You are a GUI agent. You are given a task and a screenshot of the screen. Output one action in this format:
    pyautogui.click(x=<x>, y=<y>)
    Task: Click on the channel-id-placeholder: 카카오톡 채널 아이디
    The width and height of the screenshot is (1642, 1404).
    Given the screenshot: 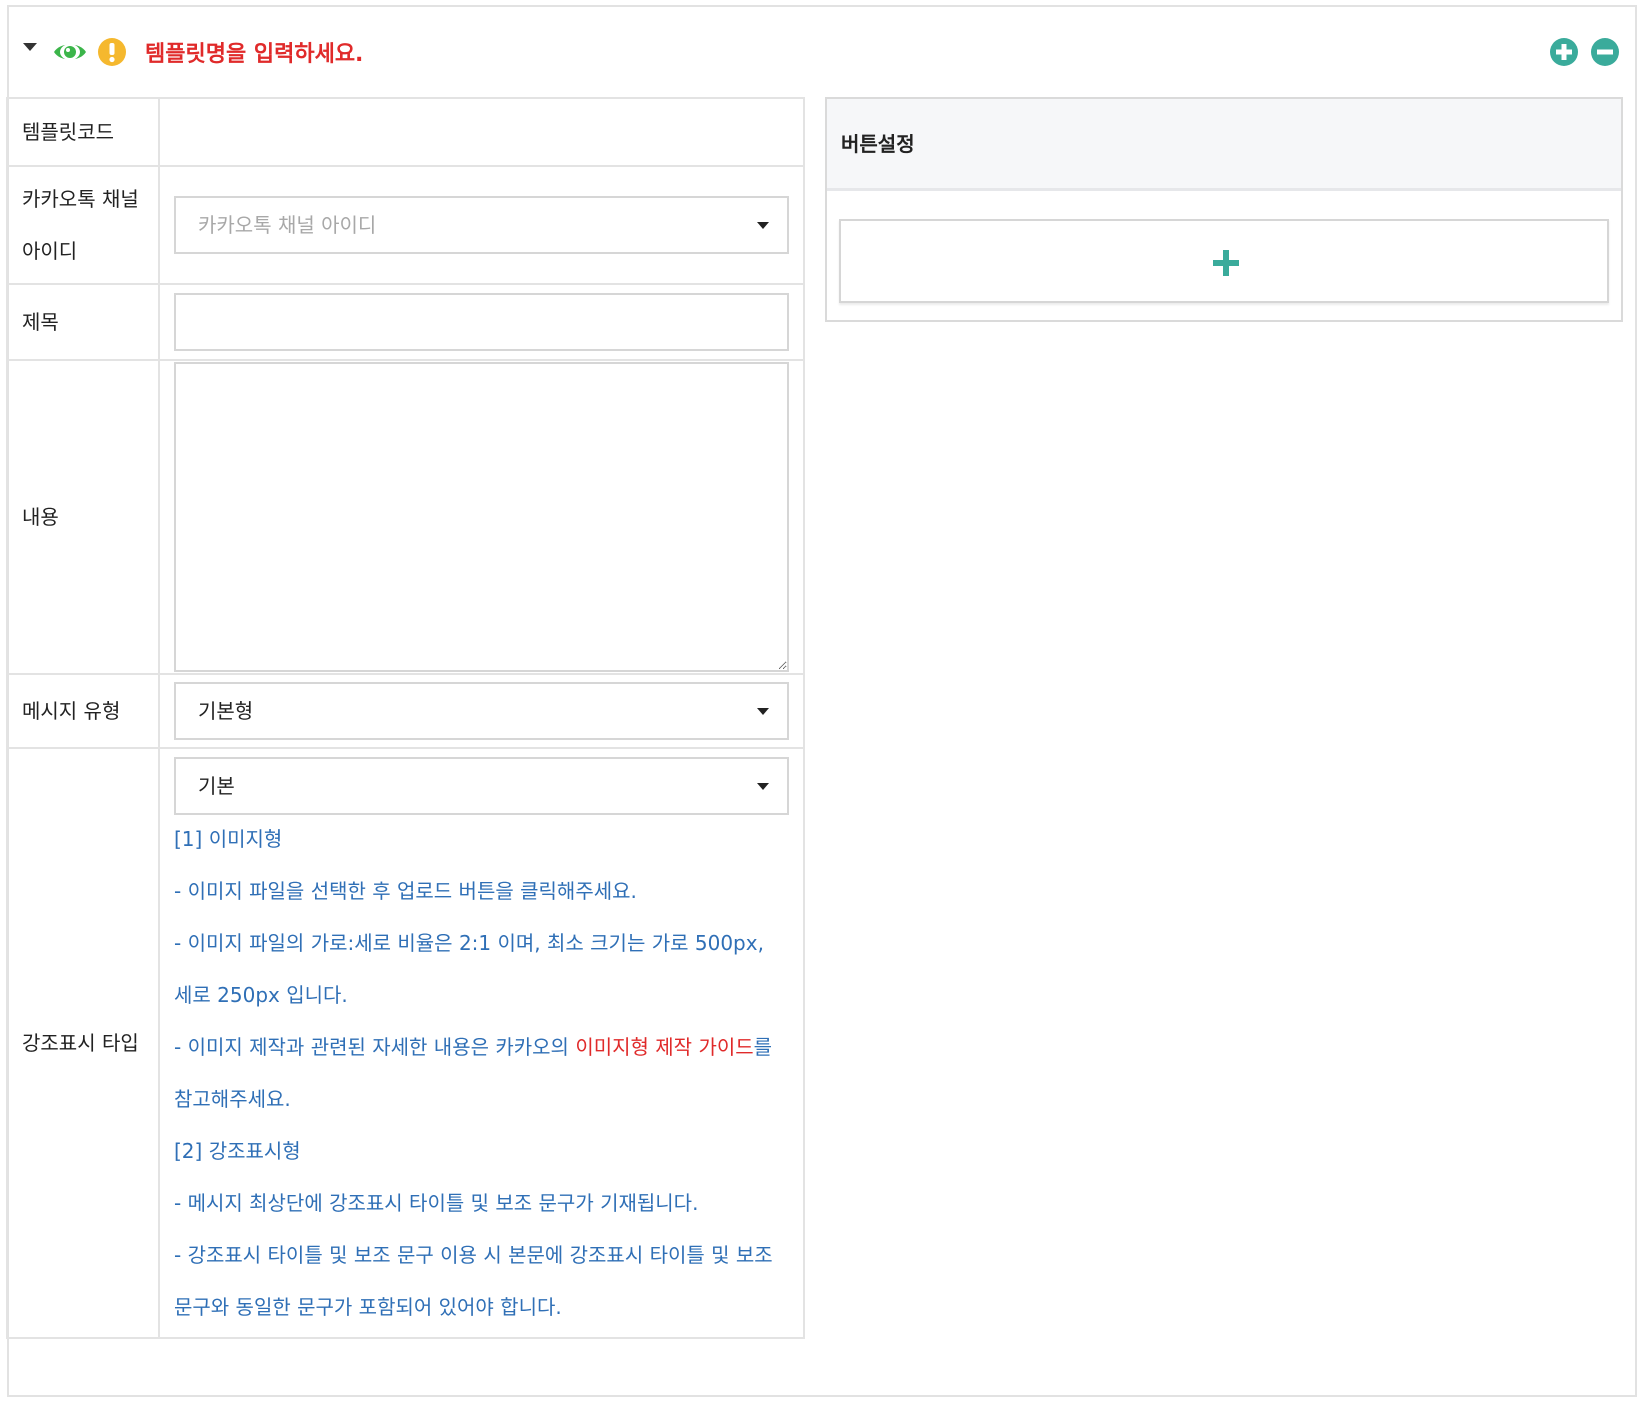 What is the action you would take?
    pyautogui.click(x=287, y=225)
    